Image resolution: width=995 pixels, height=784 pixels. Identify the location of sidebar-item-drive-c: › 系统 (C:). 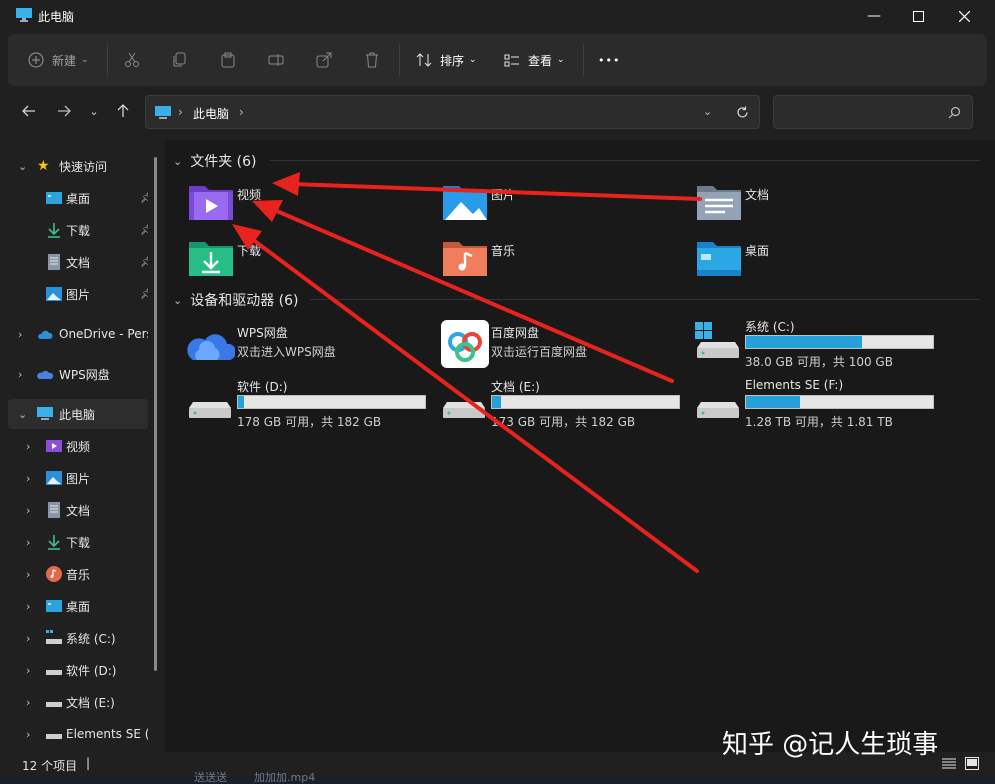
(78, 638).